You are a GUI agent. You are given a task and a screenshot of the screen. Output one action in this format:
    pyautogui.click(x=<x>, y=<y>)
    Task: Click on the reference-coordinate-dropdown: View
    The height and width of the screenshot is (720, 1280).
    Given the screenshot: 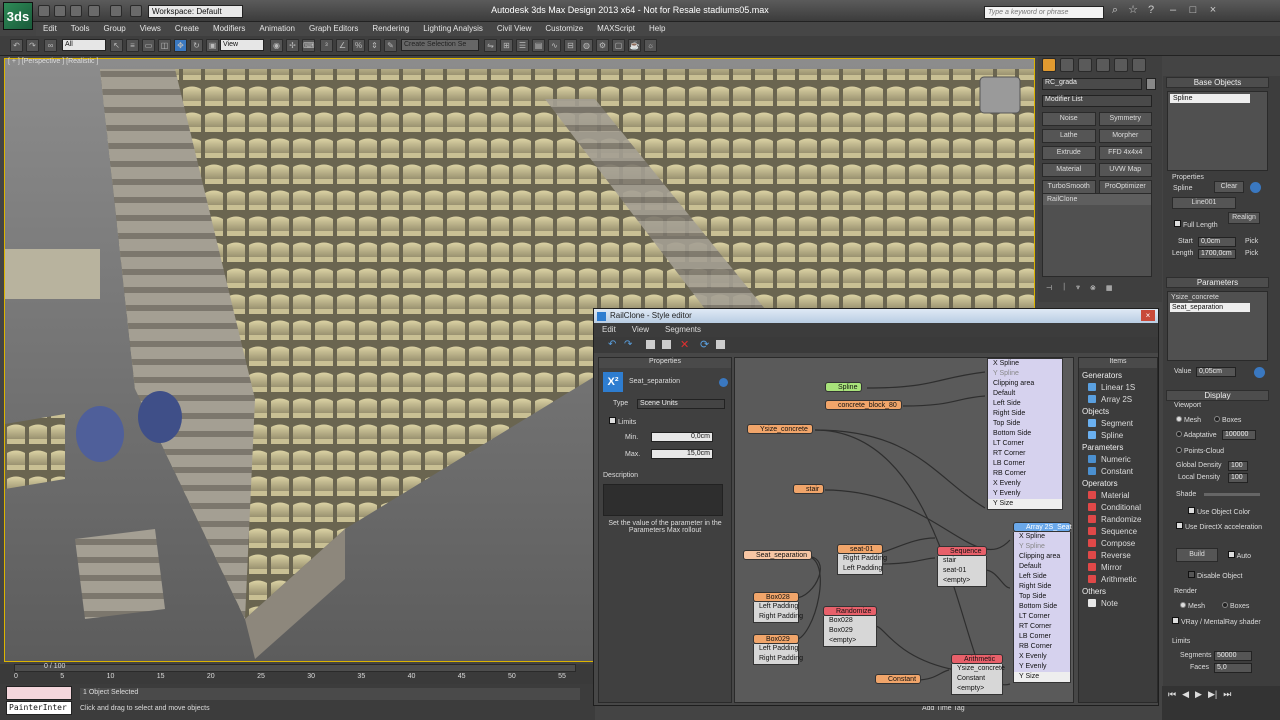 What is the action you would take?
    pyautogui.click(x=242, y=45)
    